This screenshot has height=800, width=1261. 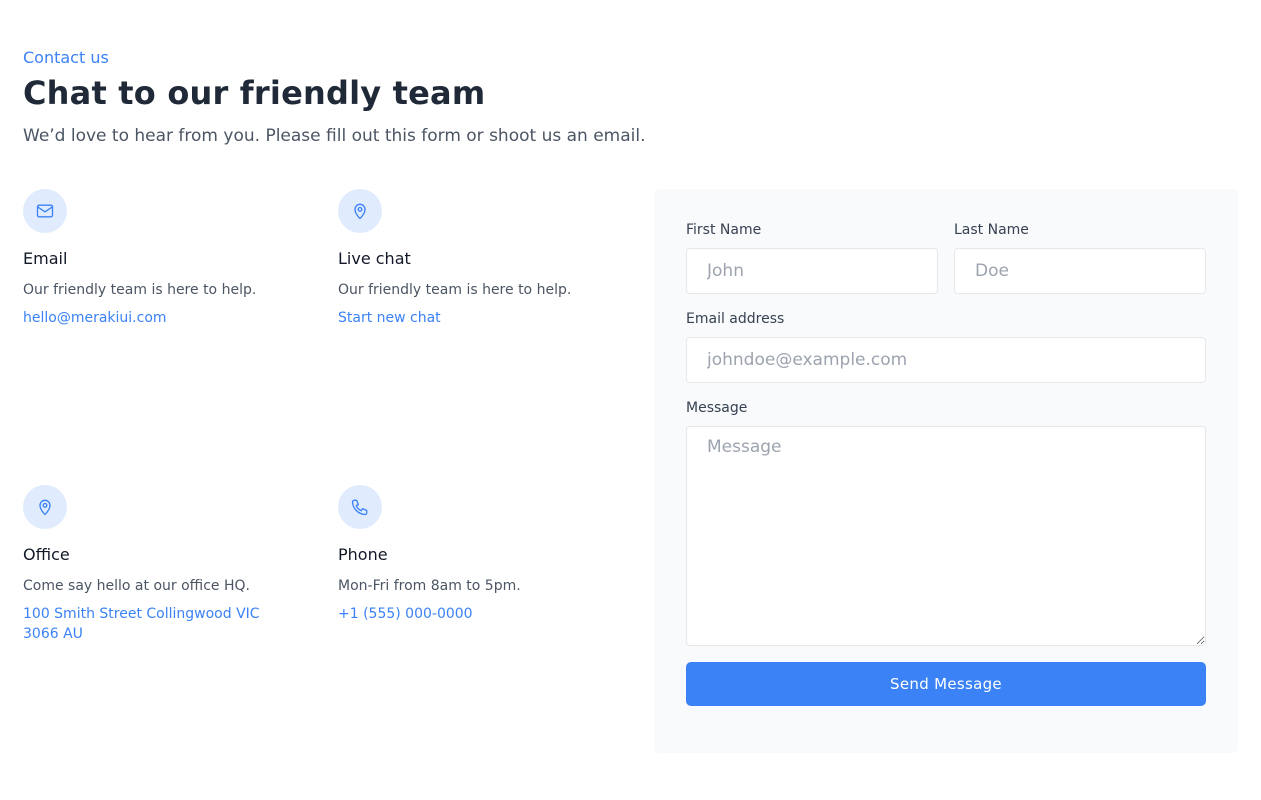 What do you see at coordinates (717, 408) in the screenshot?
I see `message-label: Message` at bounding box center [717, 408].